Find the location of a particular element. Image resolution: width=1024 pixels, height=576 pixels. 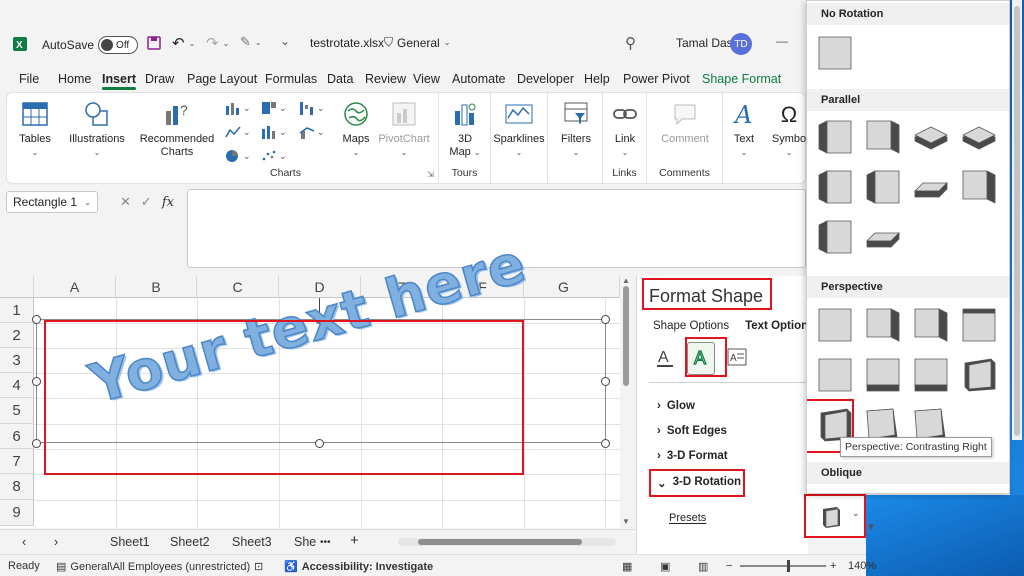

filters-button: Filters ⌄ is located at coordinates (576, 129).